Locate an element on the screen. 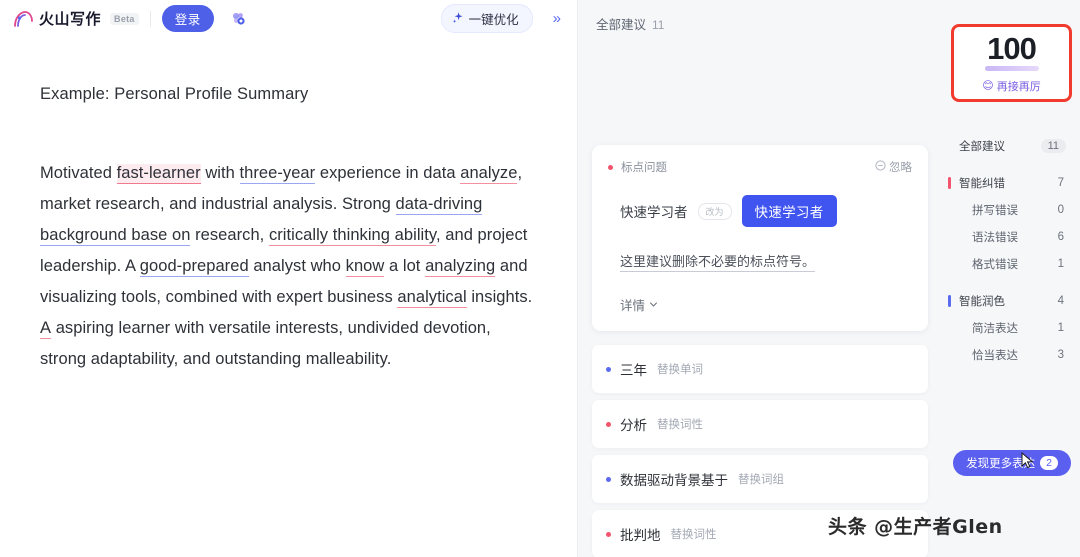 Image resolution: width=1080 pixels, height=557 pixels. suggestion-word: 批判地 is located at coordinates (640, 535).